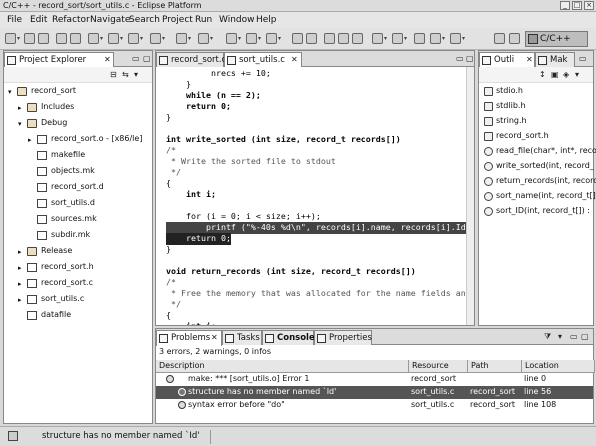  I want to click on build-all-icon, so click(75, 38).